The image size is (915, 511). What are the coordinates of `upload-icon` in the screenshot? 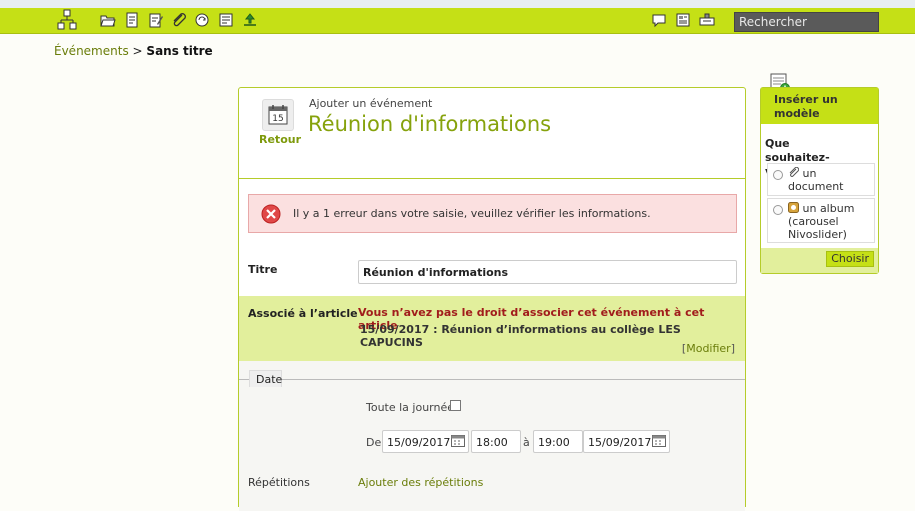 It's located at (250, 20).